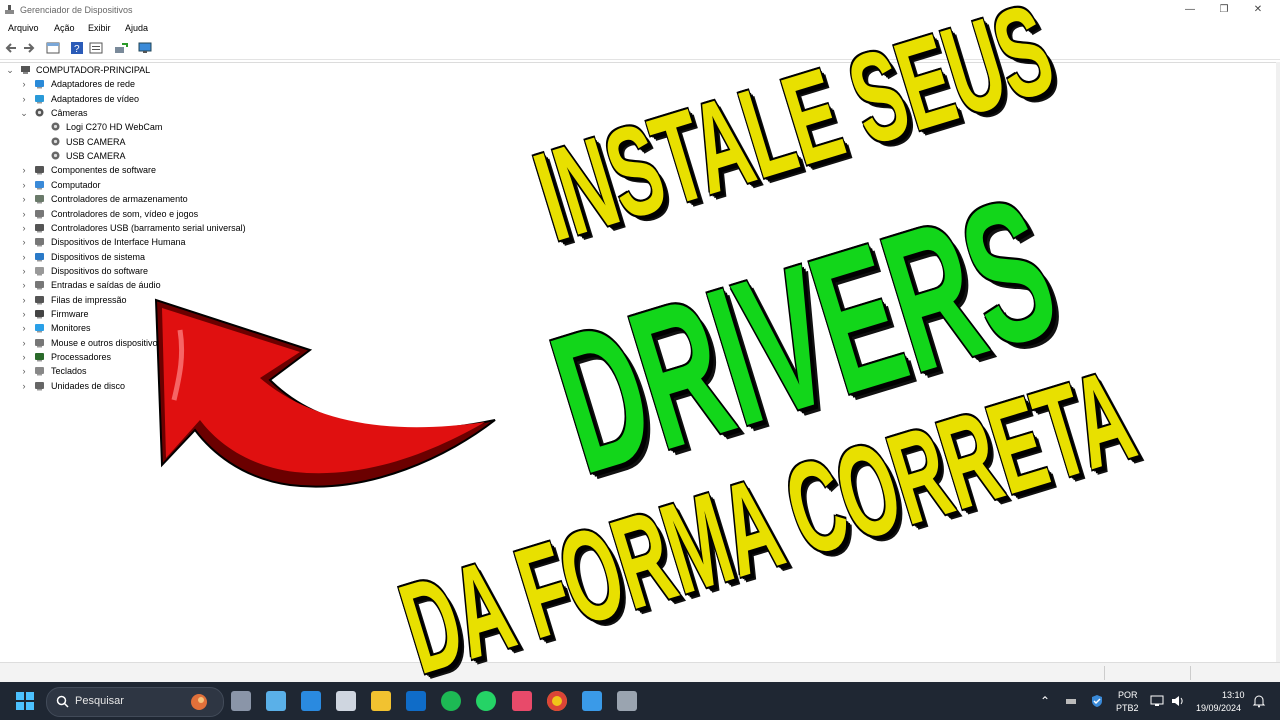 Image resolution: width=1280 pixels, height=720 pixels. Describe the element at coordinates (70, 314) in the screenshot. I see `tree-item-label: Firmware` at that location.